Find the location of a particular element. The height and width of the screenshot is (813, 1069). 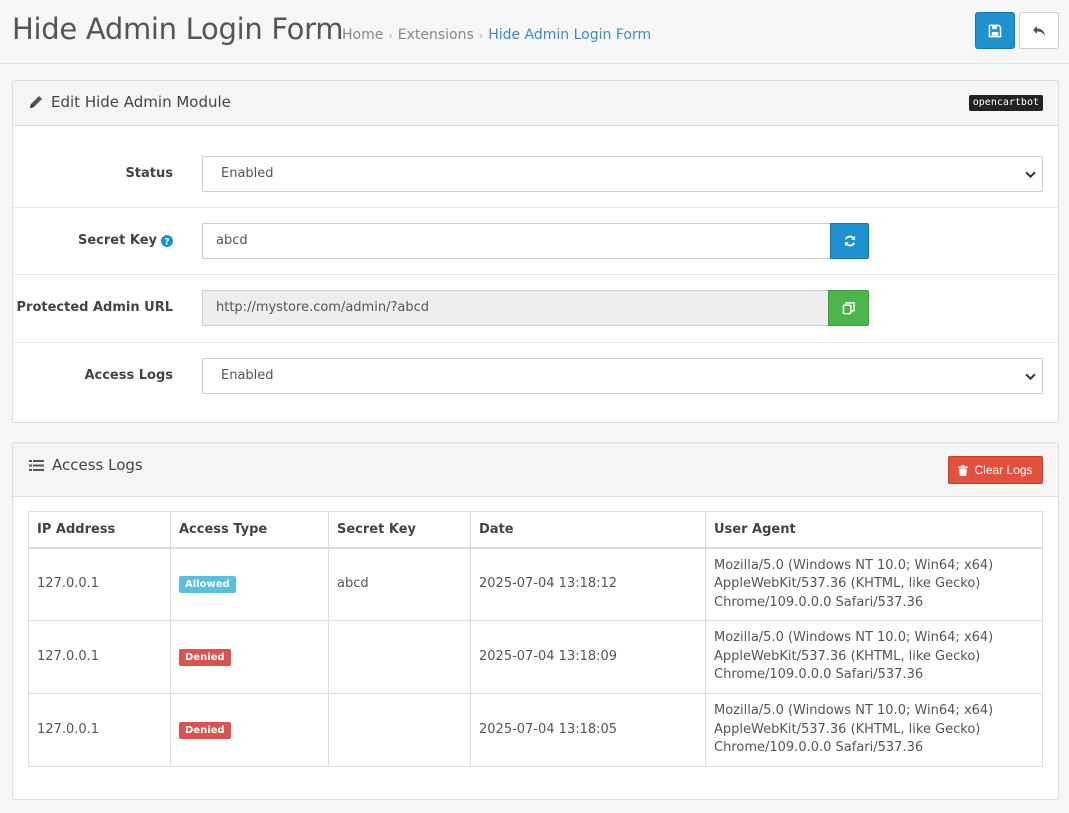

form-row-secret-key: Secret Key ? abcd is located at coordinates (535, 240).